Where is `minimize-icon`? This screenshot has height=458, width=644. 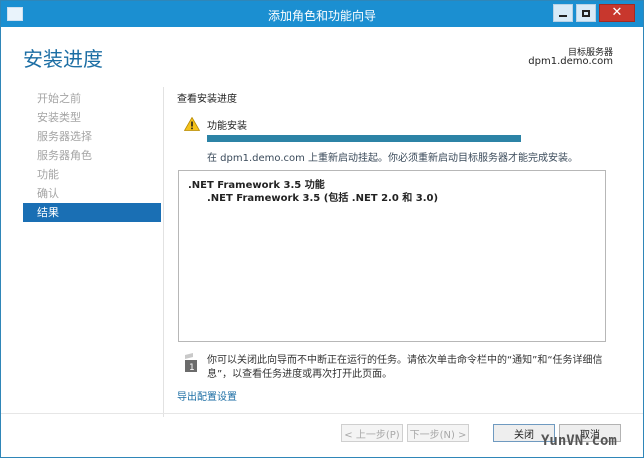 minimize-icon is located at coordinates (563, 16).